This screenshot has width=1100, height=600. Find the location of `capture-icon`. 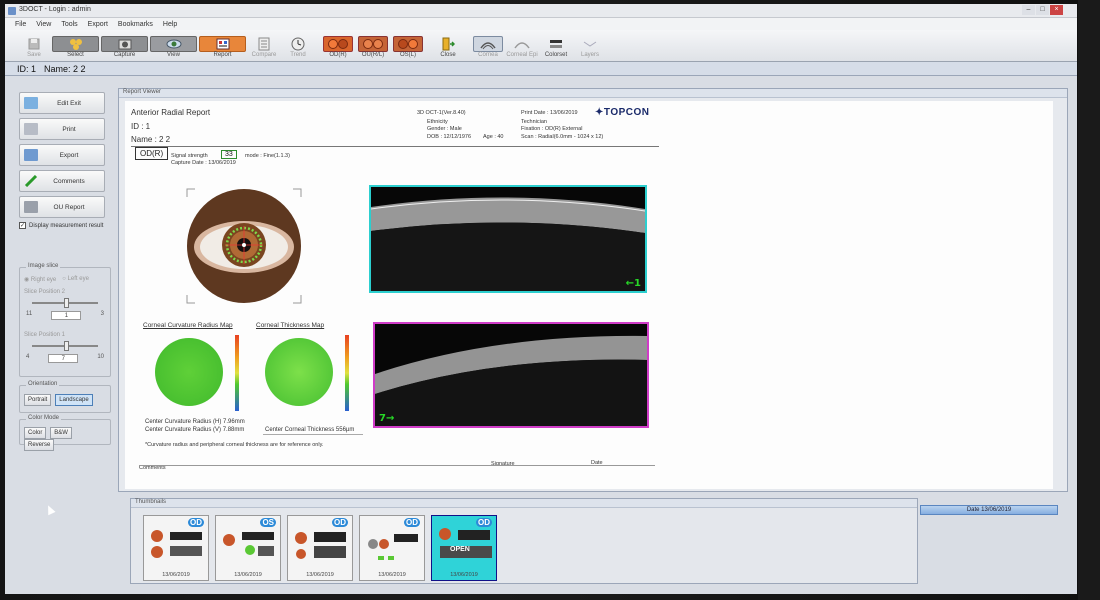

capture-icon is located at coordinates (124, 44).